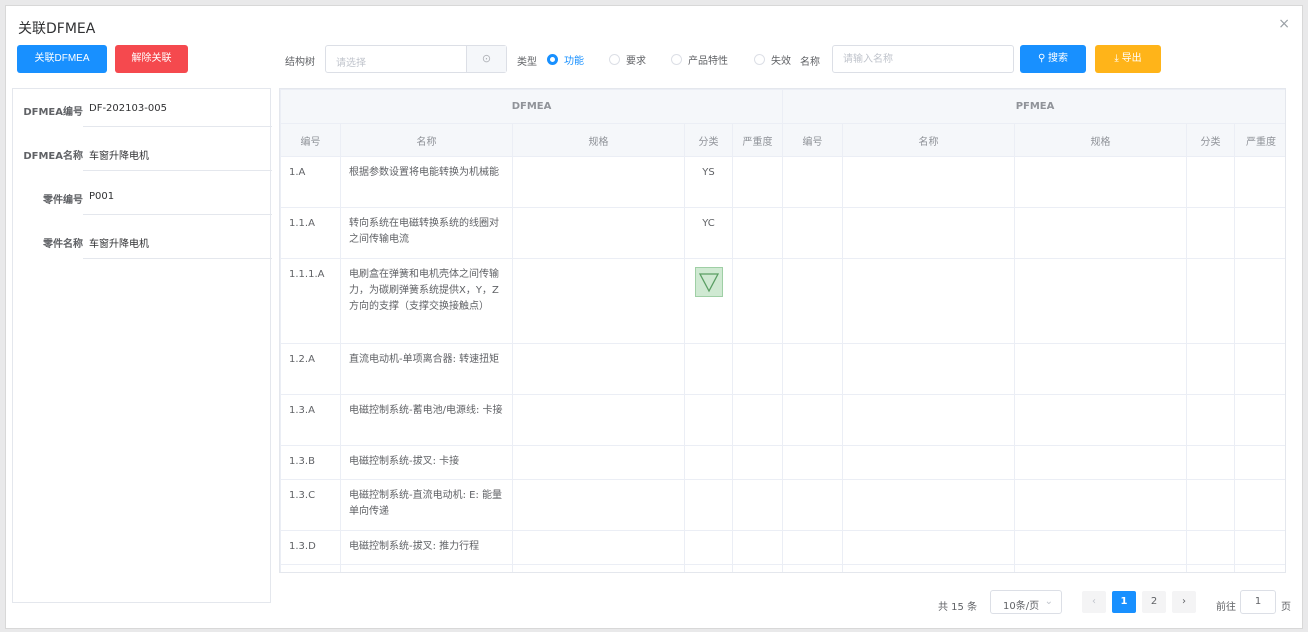 The height and width of the screenshot is (632, 1308). I want to click on table-row: 1.3.A 电磁控制系统-蓄电池/电源线: 卡接, so click(782, 420).